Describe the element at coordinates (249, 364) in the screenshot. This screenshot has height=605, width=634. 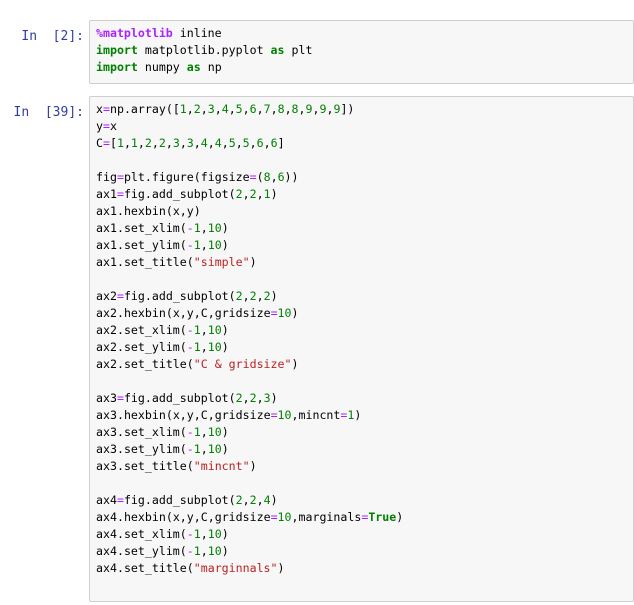
I see `code-line: ax2.set_title("C & gridsize")` at that location.